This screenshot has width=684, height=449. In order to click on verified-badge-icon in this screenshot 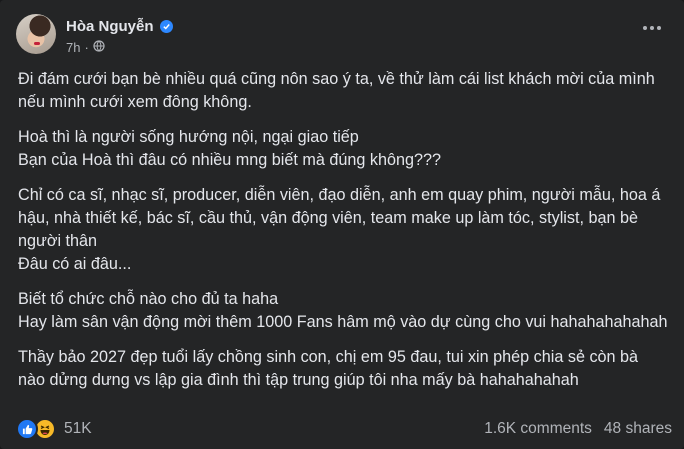, I will do `click(166, 26)`.